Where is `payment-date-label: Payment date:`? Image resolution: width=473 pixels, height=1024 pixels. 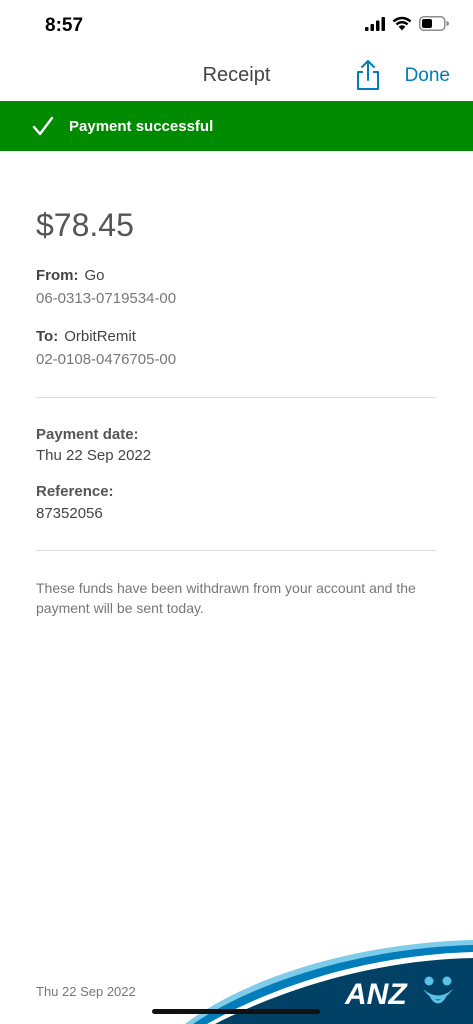 payment-date-label: Payment date: is located at coordinates (87, 434).